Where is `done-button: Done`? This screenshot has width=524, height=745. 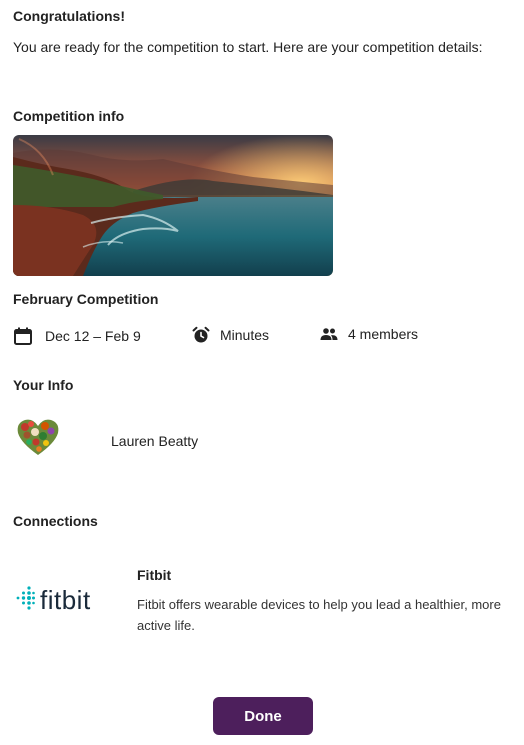 done-button: Done is located at coordinates (263, 716).